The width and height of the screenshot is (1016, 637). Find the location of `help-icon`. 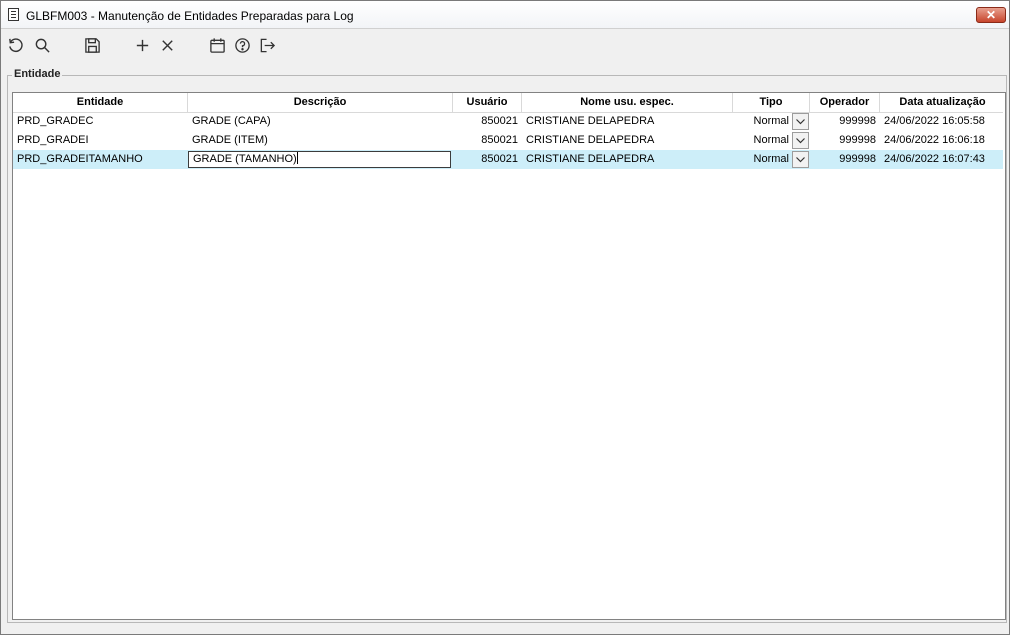

help-icon is located at coordinates (242, 45).